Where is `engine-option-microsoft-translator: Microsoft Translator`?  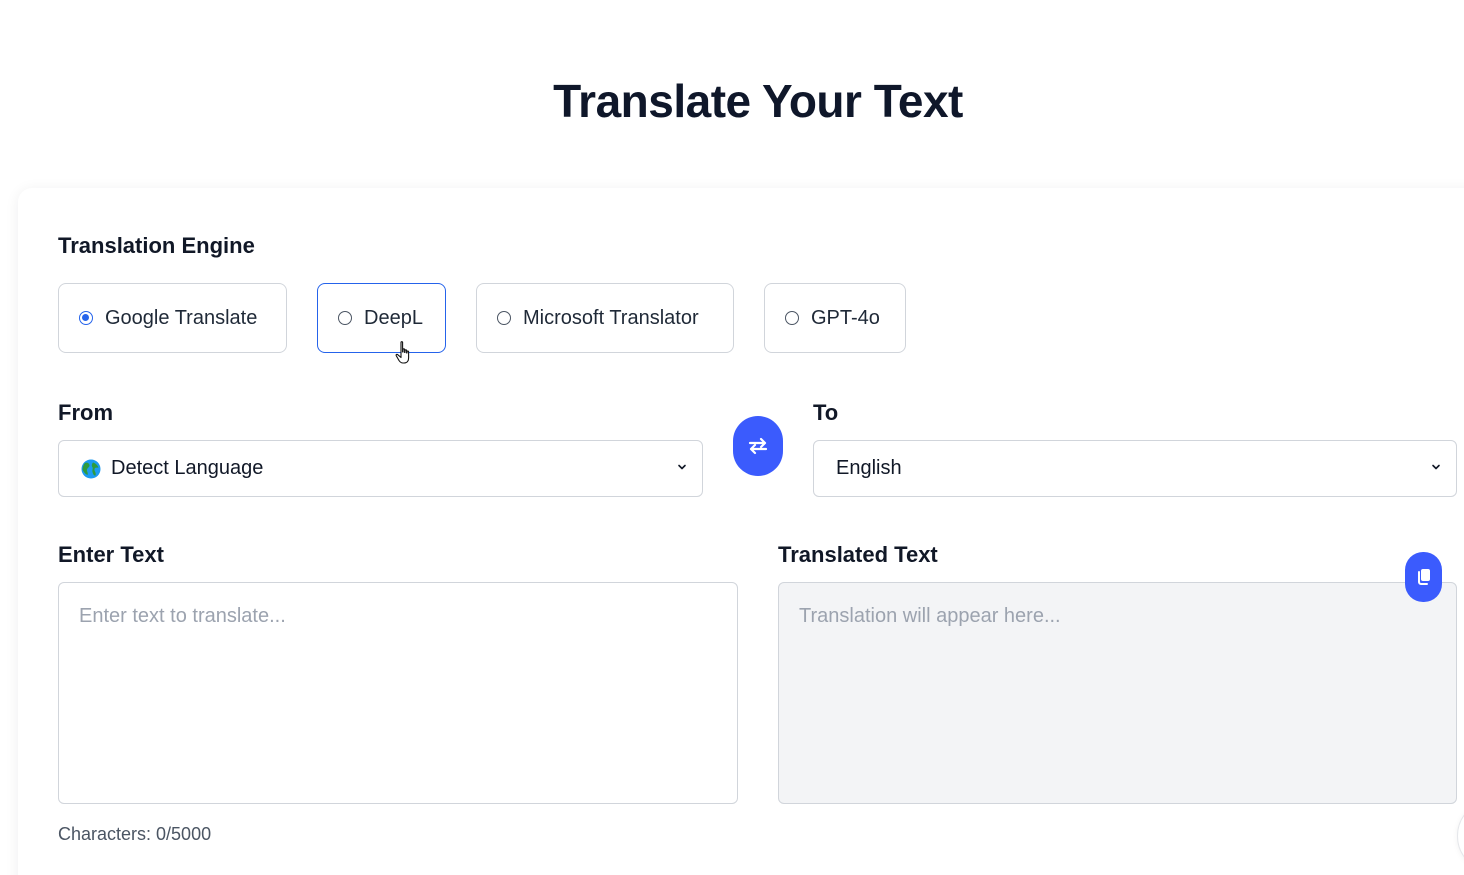 engine-option-microsoft-translator: Microsoft Translator is located at coordinates (605, 318).